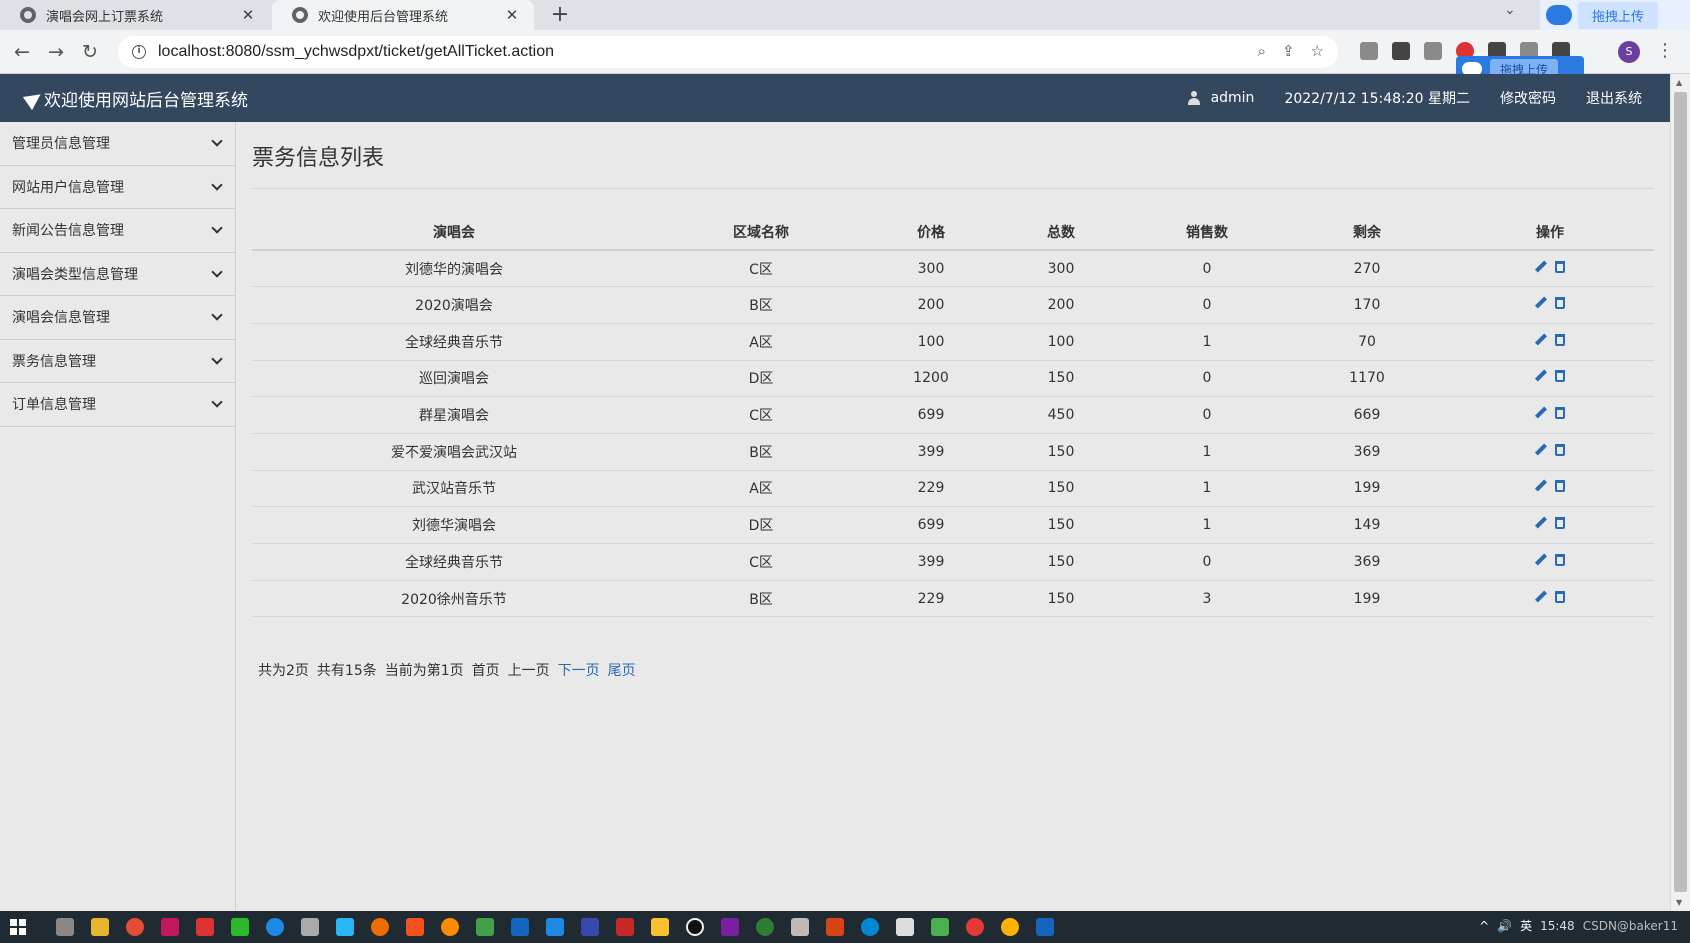 This screenshot has height=943, width=1690. Describe the element at coordinates (1317, 51) in the screenshot. I see `star-icon: ☆` at that location.